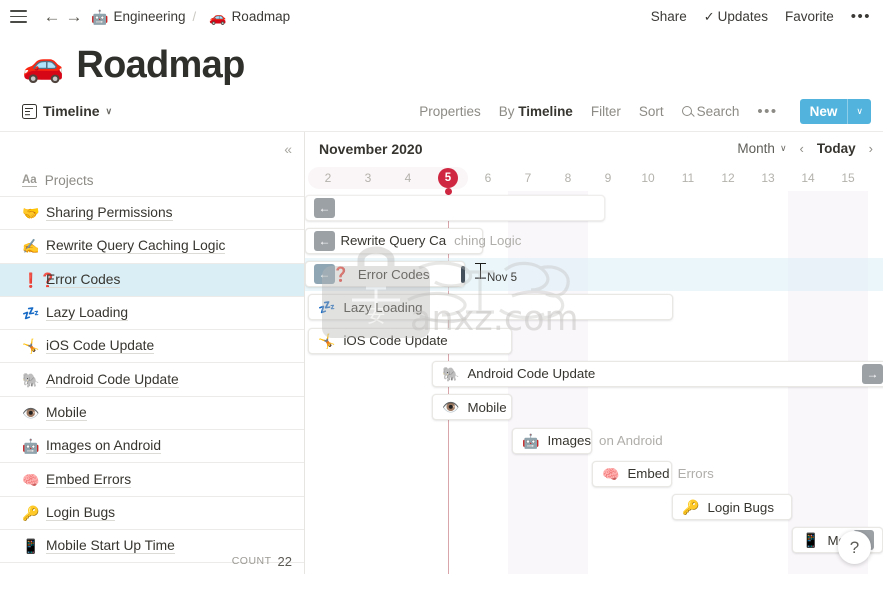 The image size is (883, 593). What do you see at coordinates (568, 178) in the screenshot?
I see `timeline-day-cell: 8` at bounding box center [568, 178].